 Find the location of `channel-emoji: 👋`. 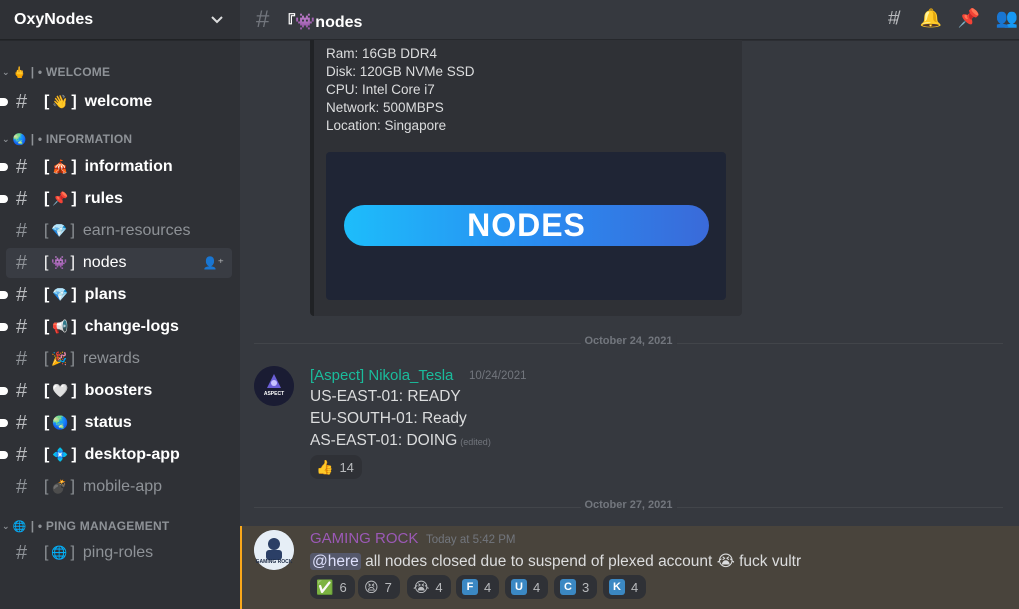

channel-emoji: 👋 is located at coordinates (60, 101).